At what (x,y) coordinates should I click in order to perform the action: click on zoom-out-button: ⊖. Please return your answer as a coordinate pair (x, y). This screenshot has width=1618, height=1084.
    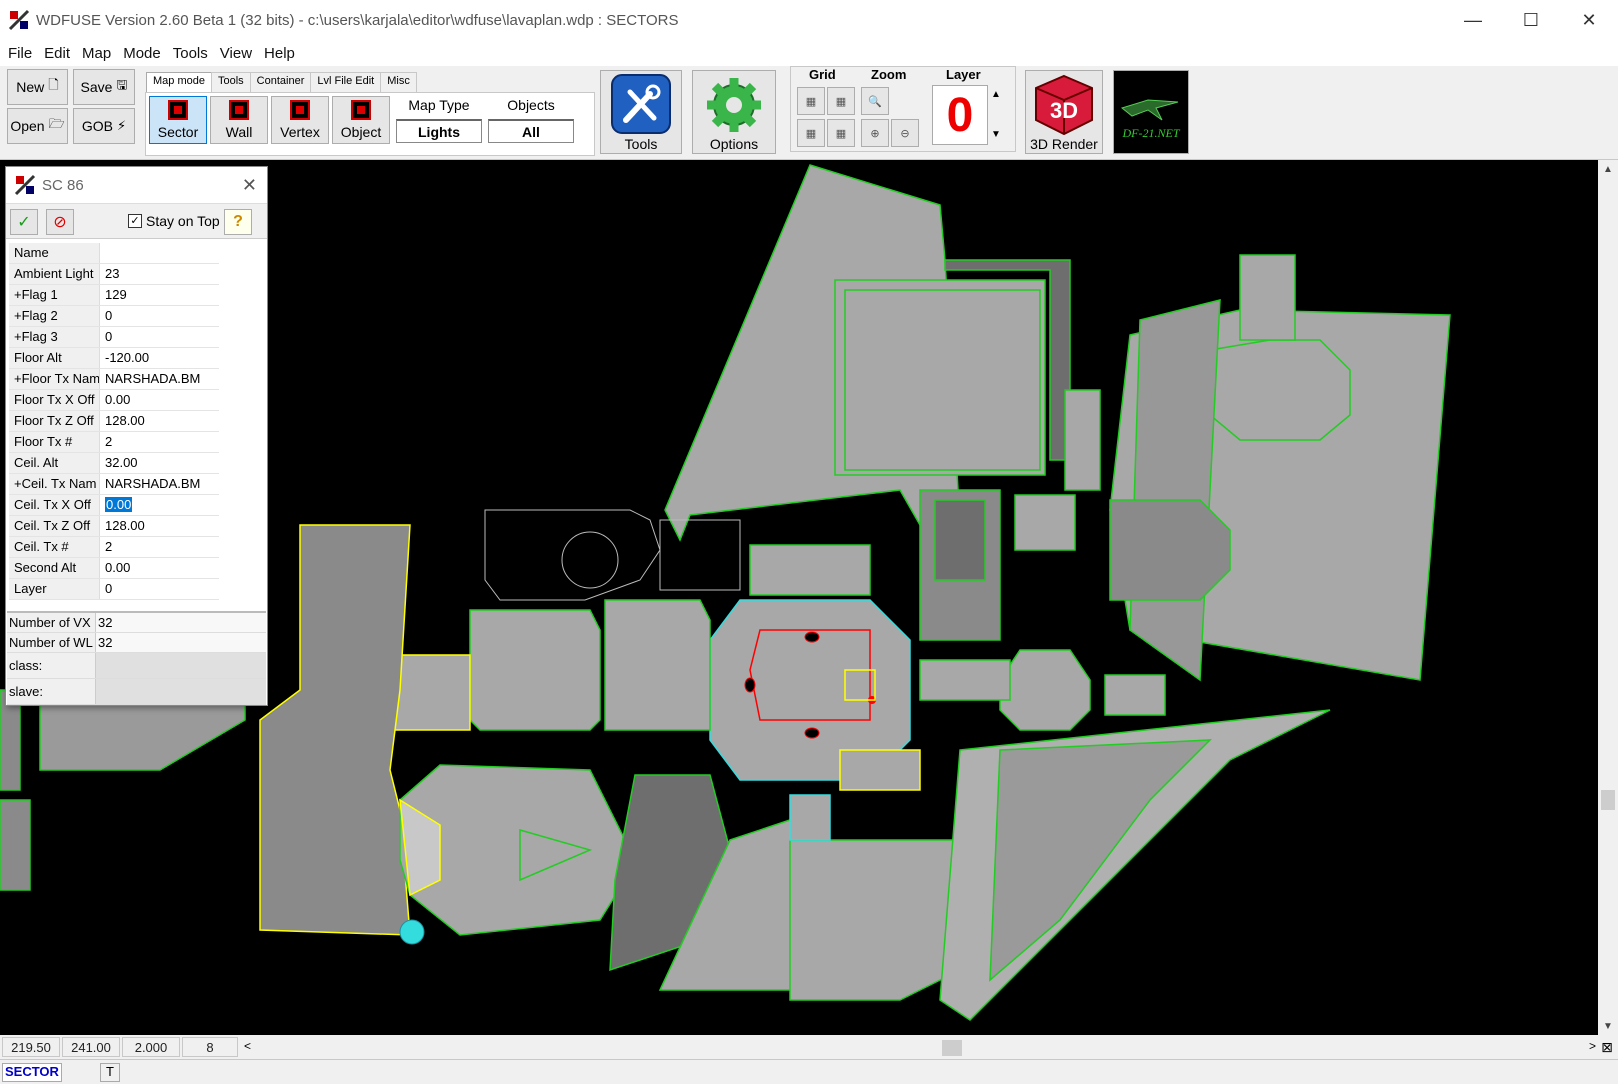
    Looking at the image, I should click on (905, 133).